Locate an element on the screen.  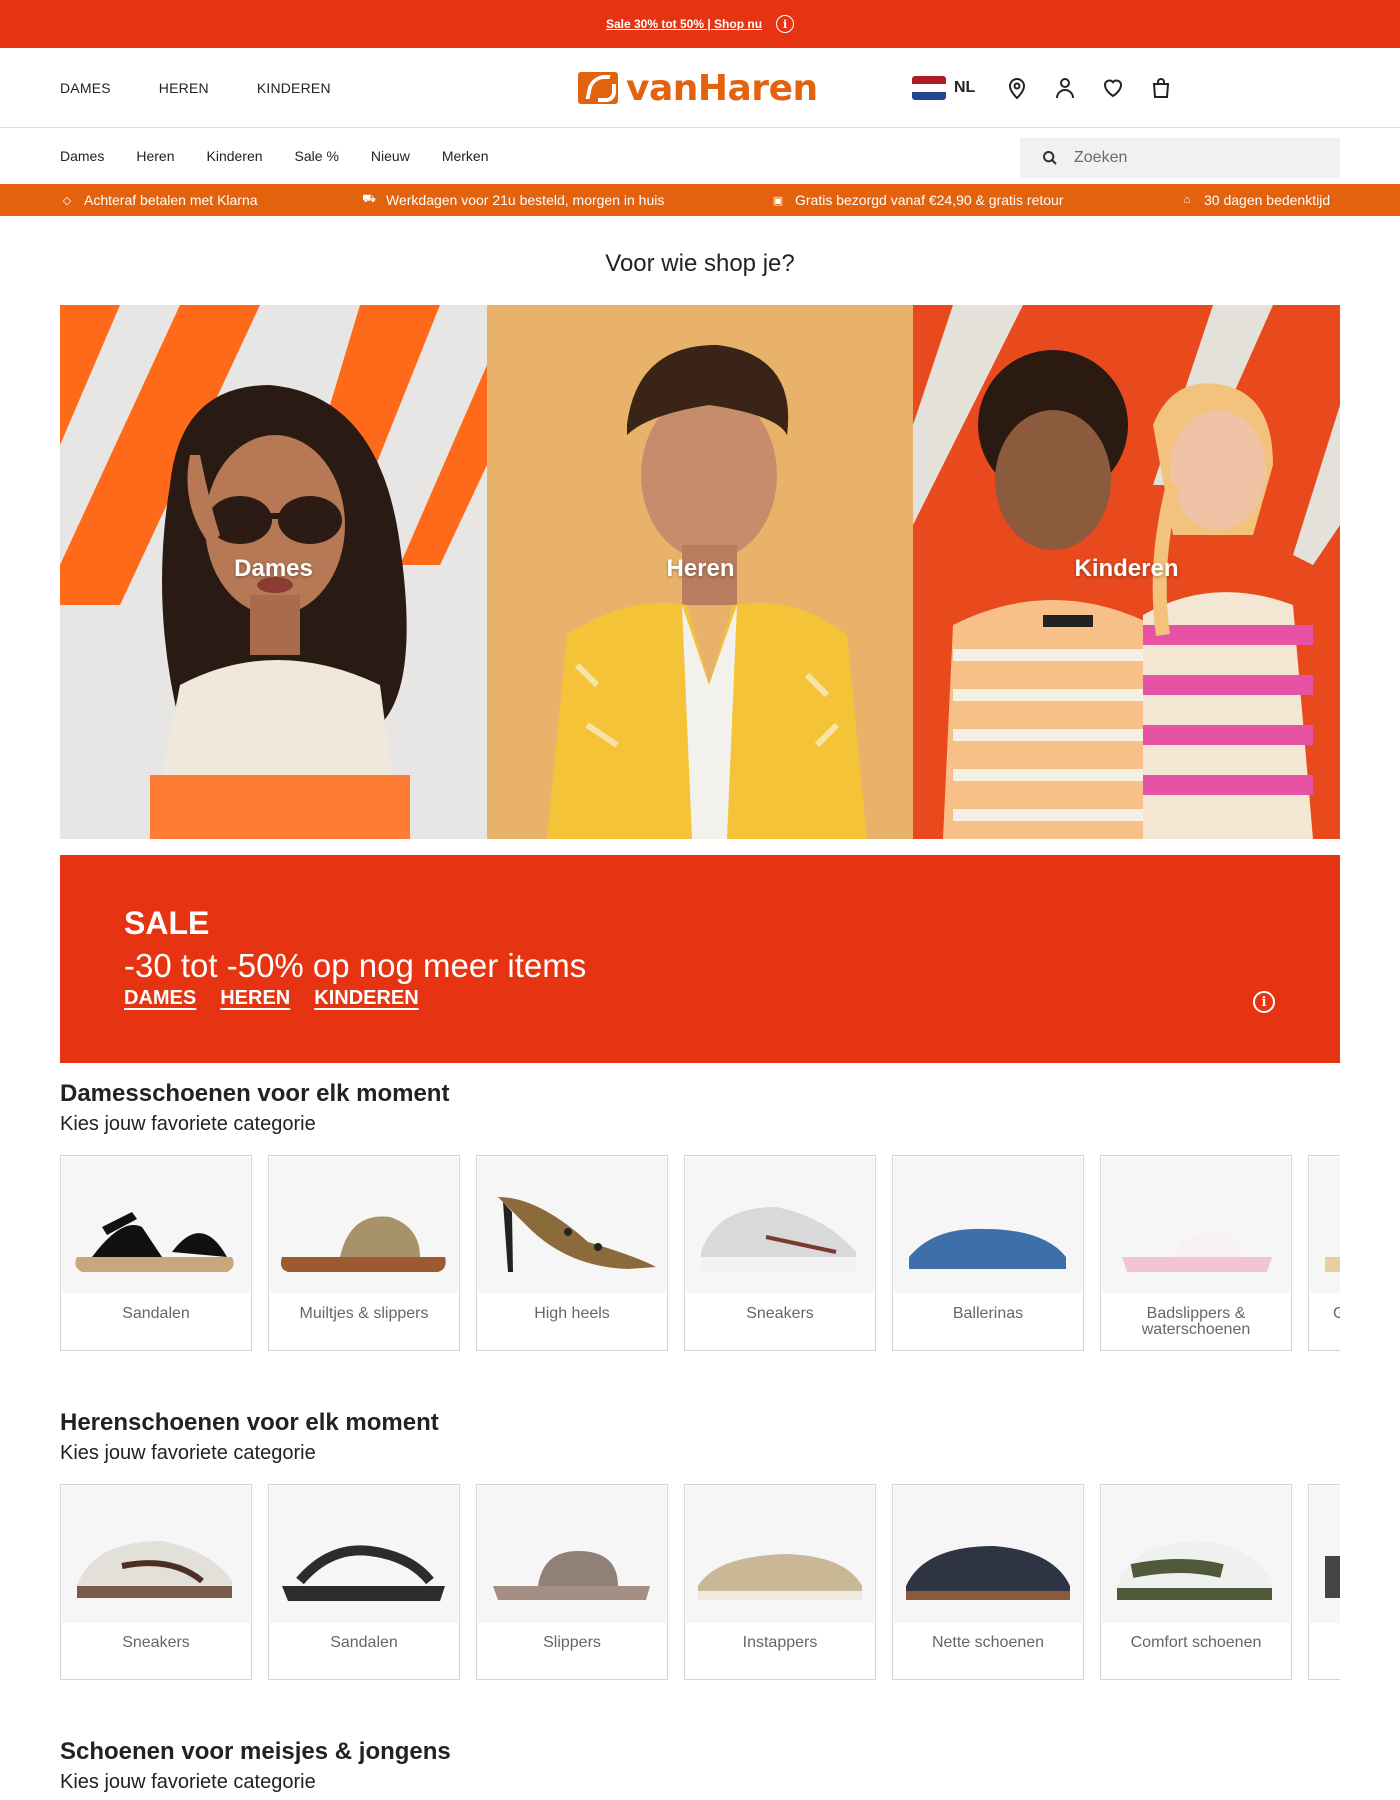
main-nav: DAMES HEREN KINDEREN is located at coordinates (195, 88).